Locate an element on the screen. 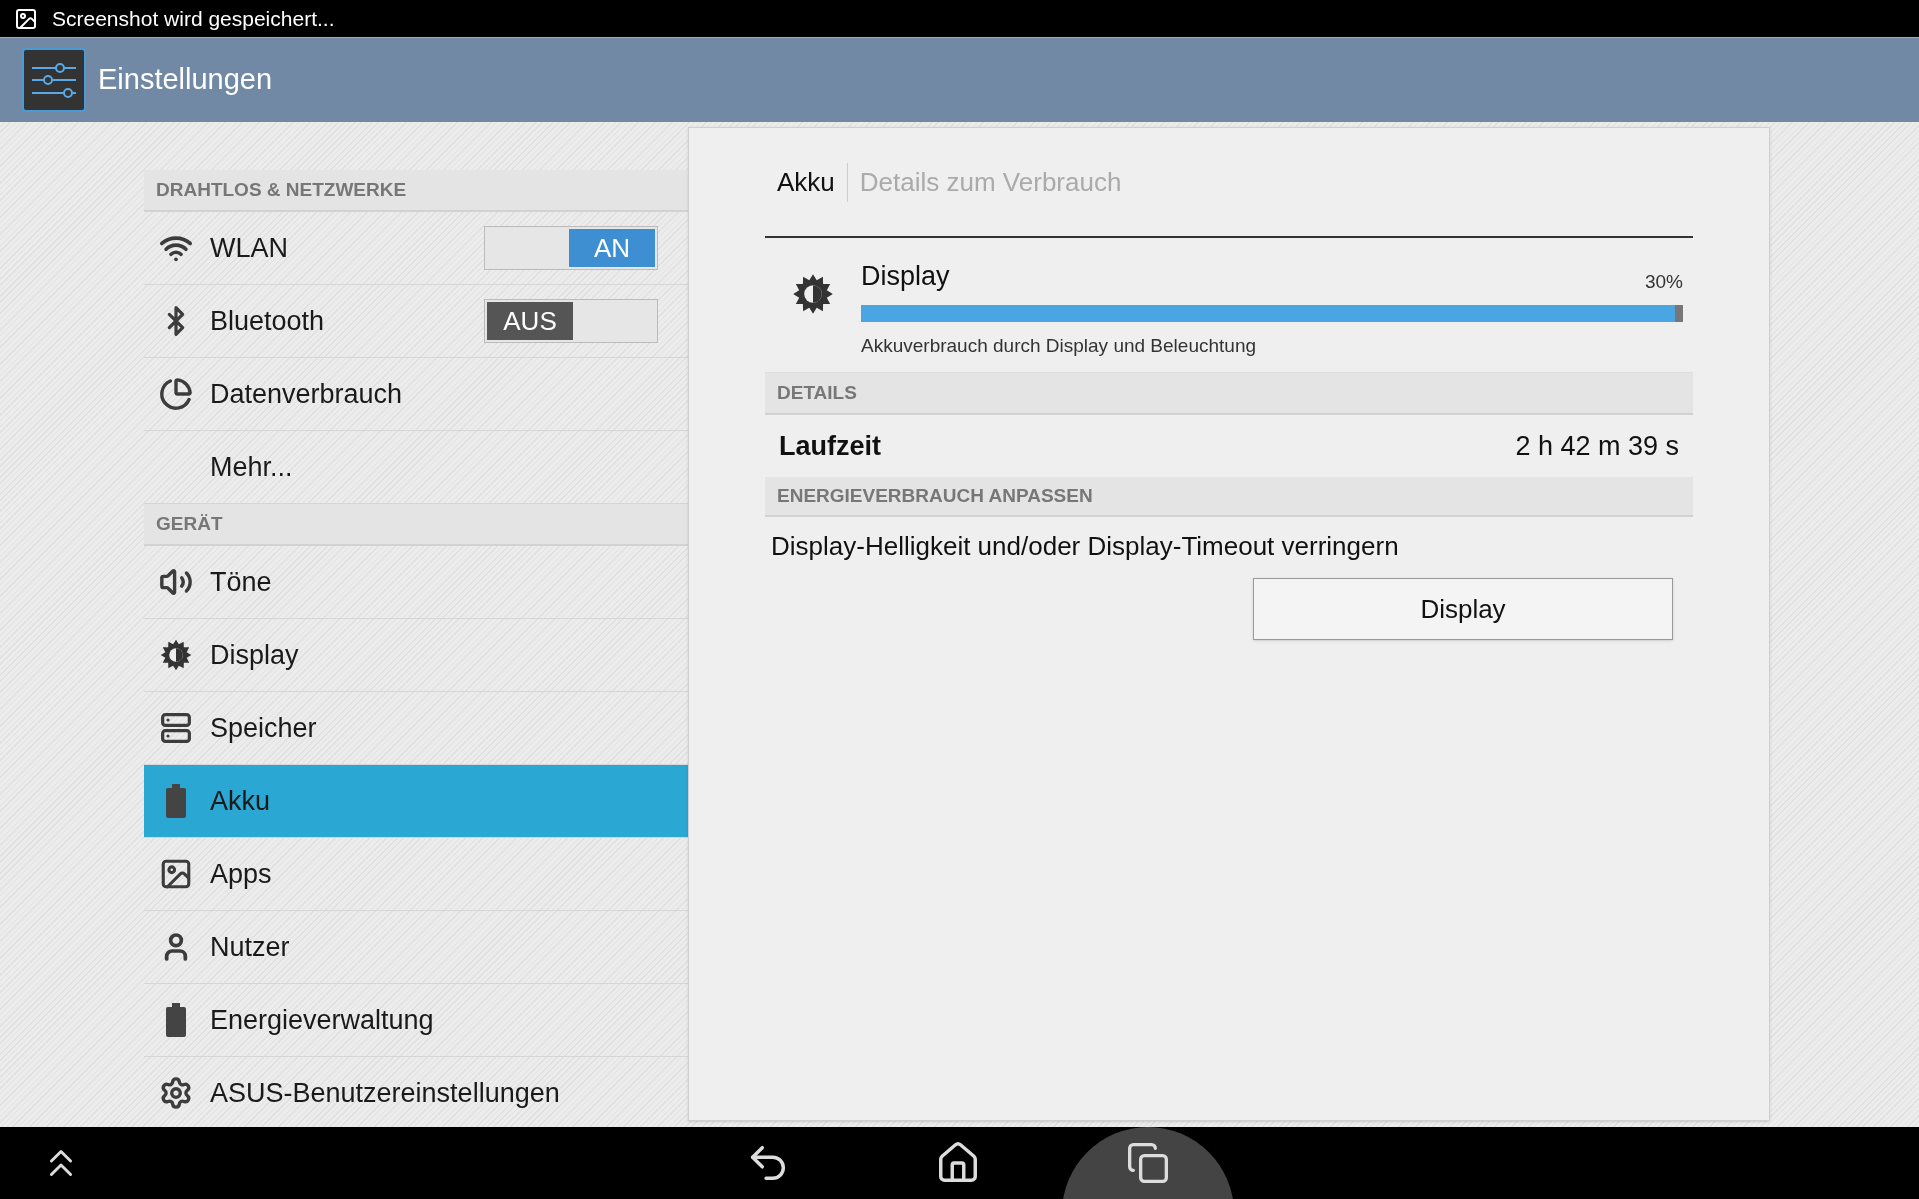 The width and height of the screenshot is (1919, 1199). usage-title: Display is located at coordinates (905, 276).